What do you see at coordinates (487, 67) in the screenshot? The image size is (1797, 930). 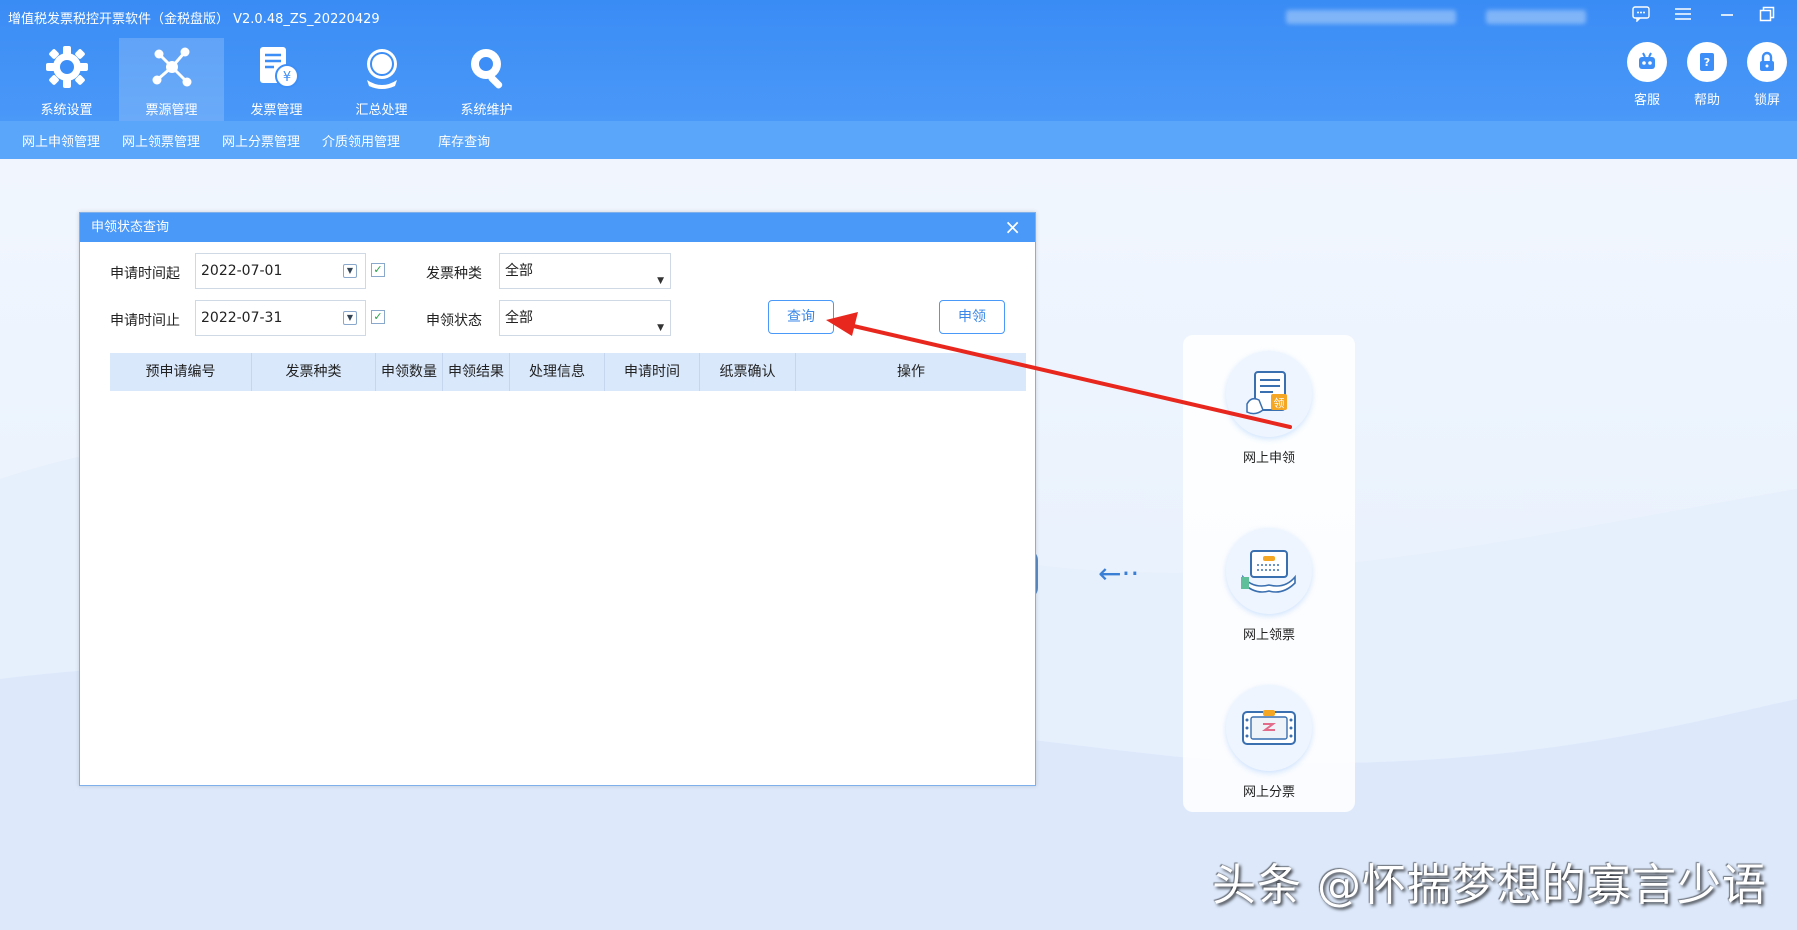 I see `wrench-gear-icon` at bounding box center [487, 67].